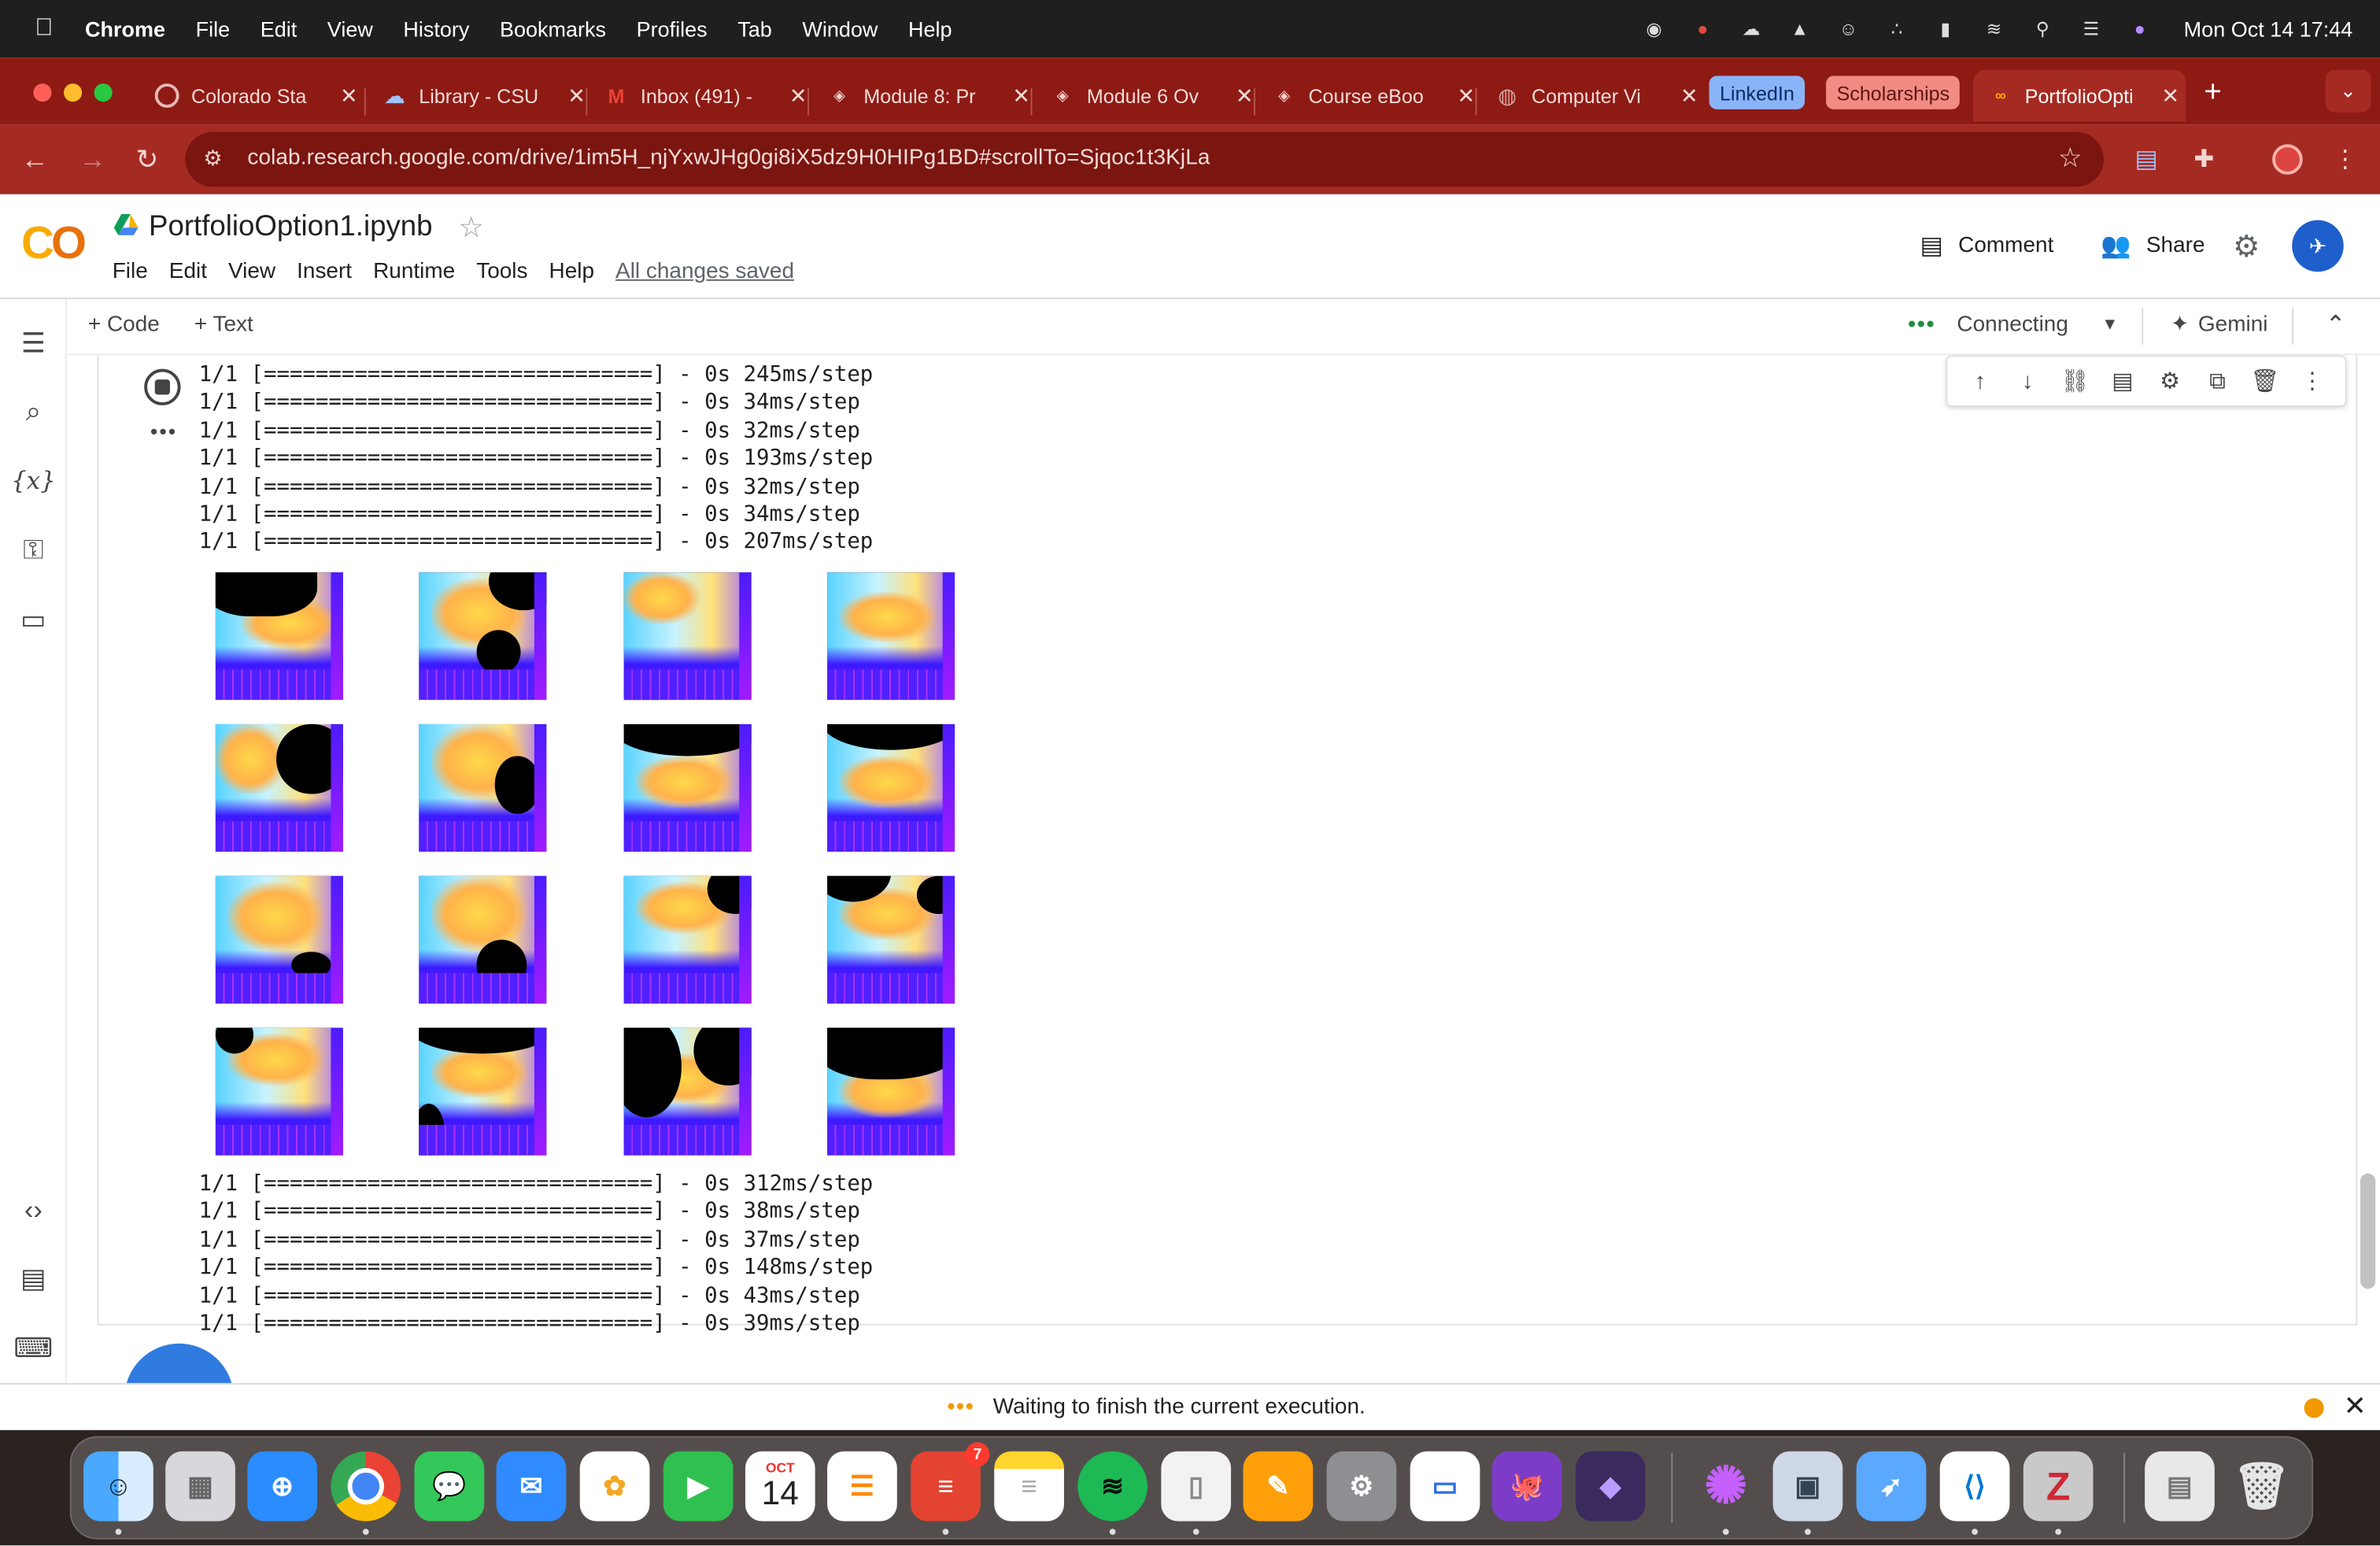 This screenshot has width=2380, height=1546. I want to click on todoist-icon: ≡ 7, so click(950, 1482).